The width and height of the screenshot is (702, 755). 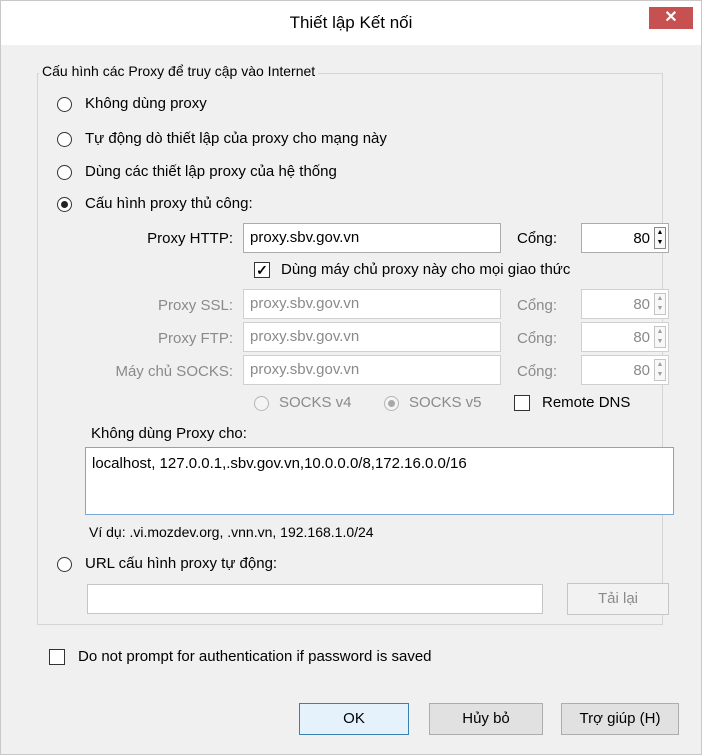 I want to click on socks-v4-label: SOCKS v4, so click(x=315, y=402).